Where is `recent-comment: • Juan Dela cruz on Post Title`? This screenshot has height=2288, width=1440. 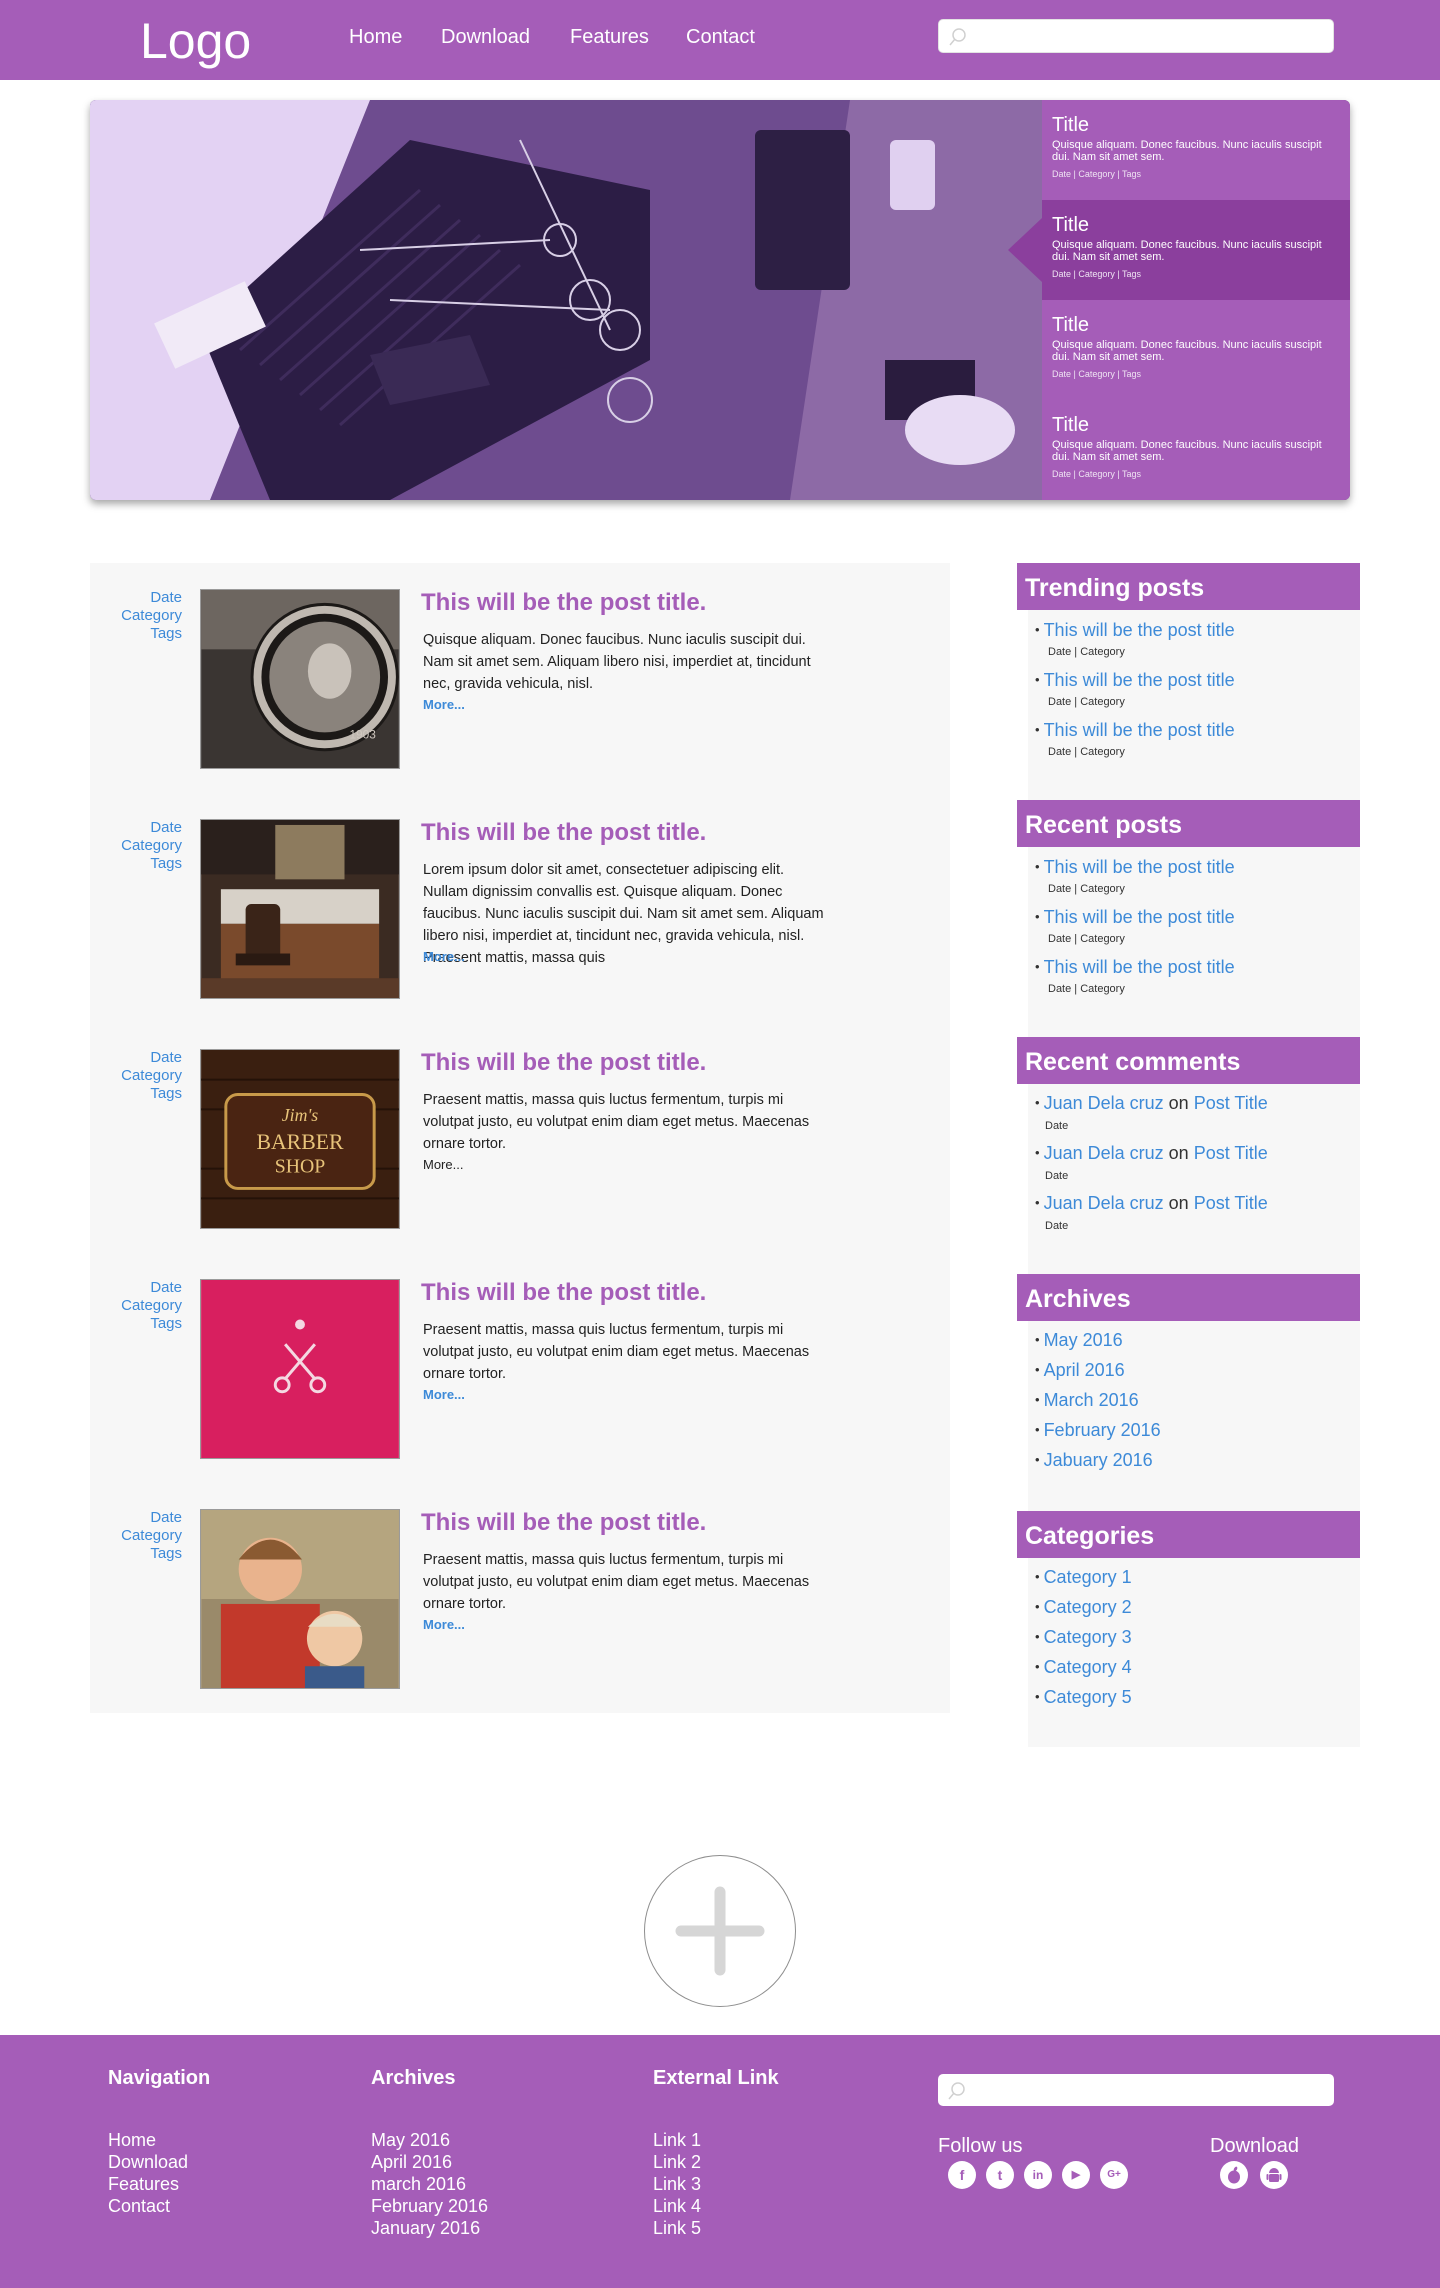
recent-comment: • Juan Dela cruz on Post Title is located at coordinates (1151, 1153).